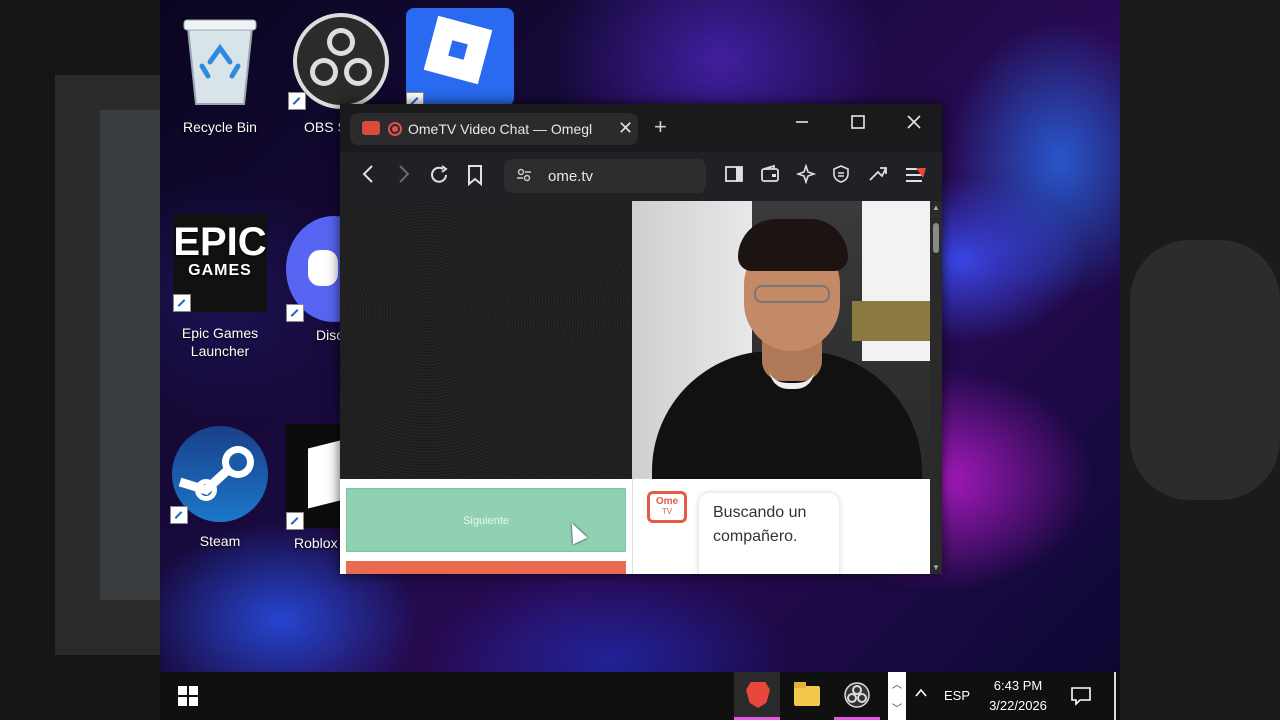 This screenshot has width=1280, height=720. What do you see at coordinates (571, 176) in the screenshot?
I see `url-text: ome.tv` at bounding box center [571, 176].